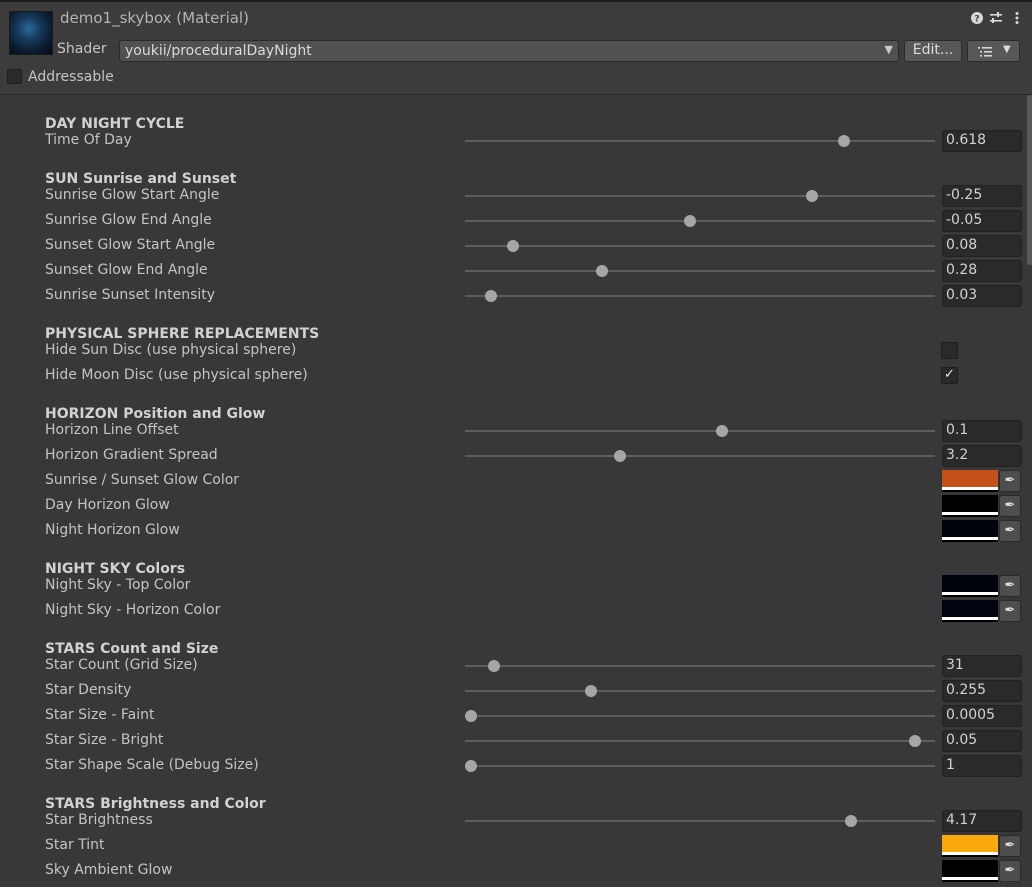 This screenshot has width=1032, height=887. I want to click on float-field: 0.618, so click(982, 141).